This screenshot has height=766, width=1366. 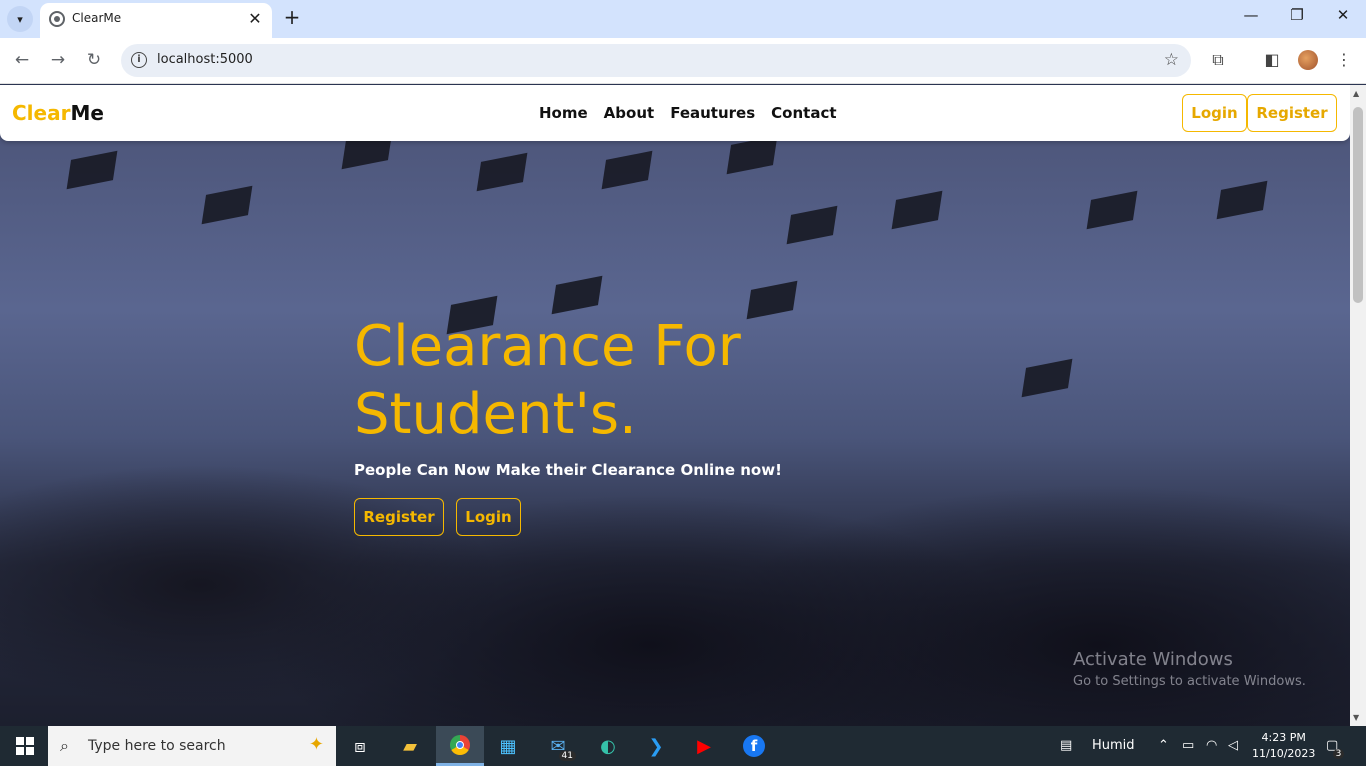 What do you see at coordinates (1251, 15) in the screenshot?
I see `minimize-icon: —` at bounding box center [1251, 15].